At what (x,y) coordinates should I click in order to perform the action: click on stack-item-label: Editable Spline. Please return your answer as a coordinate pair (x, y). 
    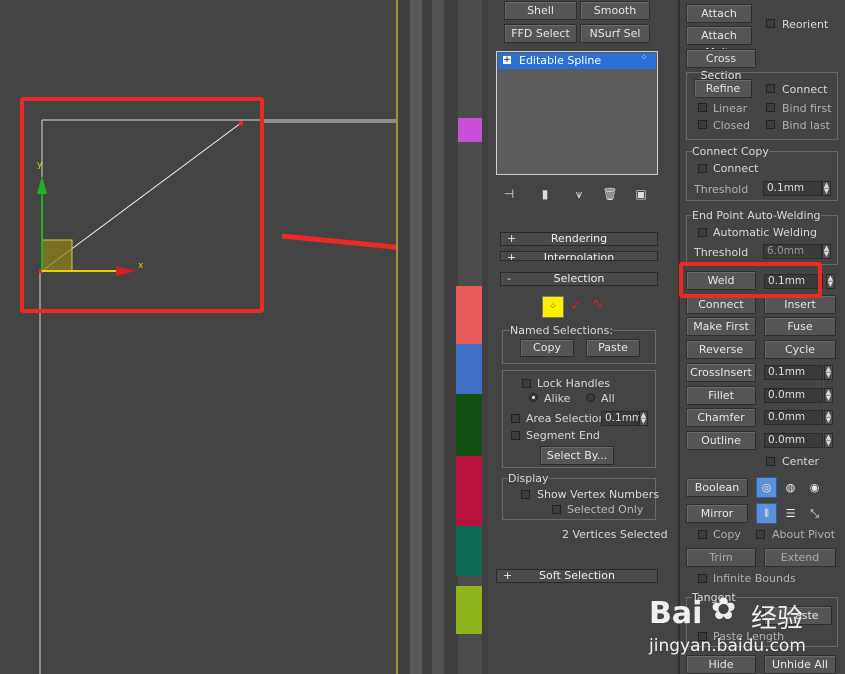
    Looking at the image, I should click on (560, 60).